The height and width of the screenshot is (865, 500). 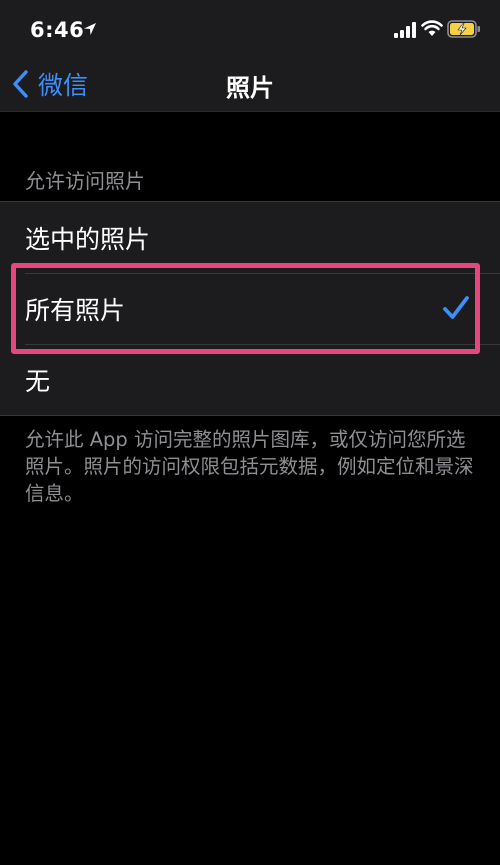 What do you see at coordinates (456, 307) in the screenshot?
I see `checkmark-icon` at bounding box center [456, 307].